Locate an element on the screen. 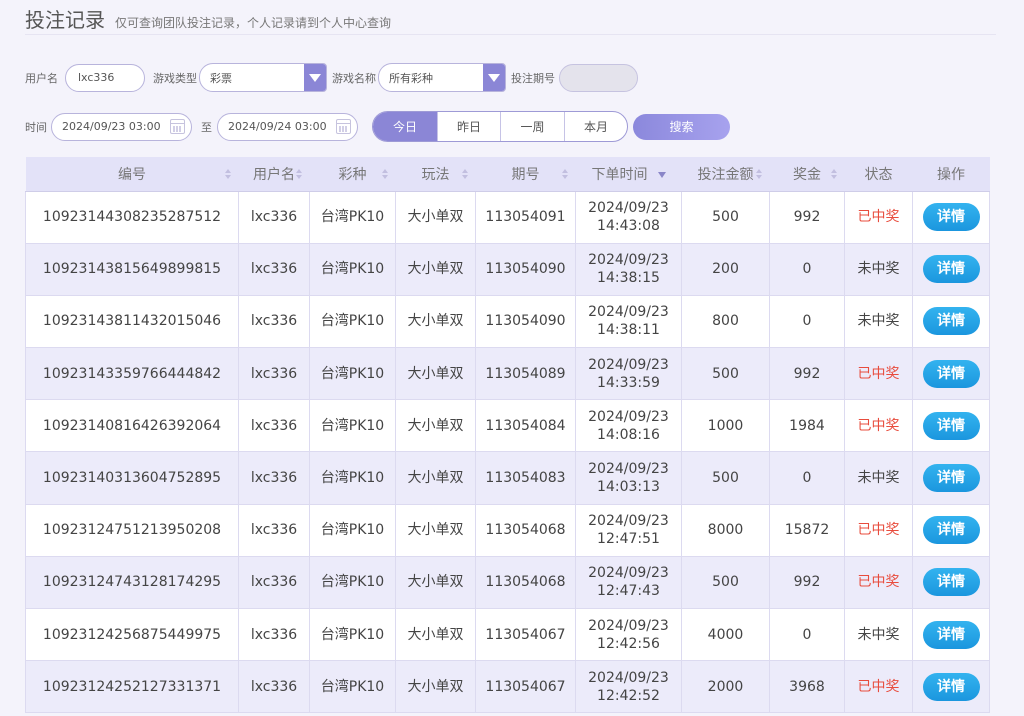 This screenshot has width=1024, height=716. period-input is located at coordinates (598, 77).